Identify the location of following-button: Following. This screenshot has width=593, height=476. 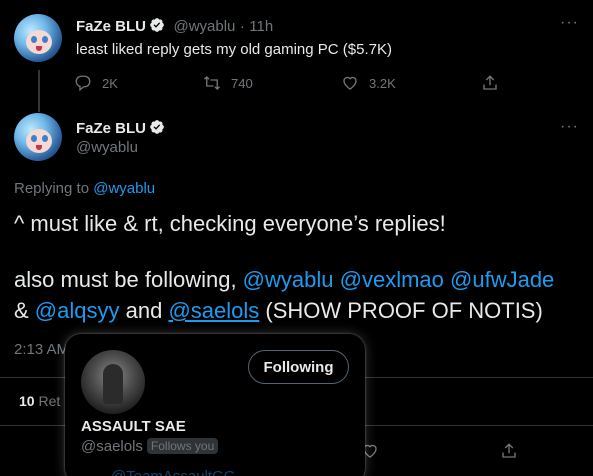
(298, 367).